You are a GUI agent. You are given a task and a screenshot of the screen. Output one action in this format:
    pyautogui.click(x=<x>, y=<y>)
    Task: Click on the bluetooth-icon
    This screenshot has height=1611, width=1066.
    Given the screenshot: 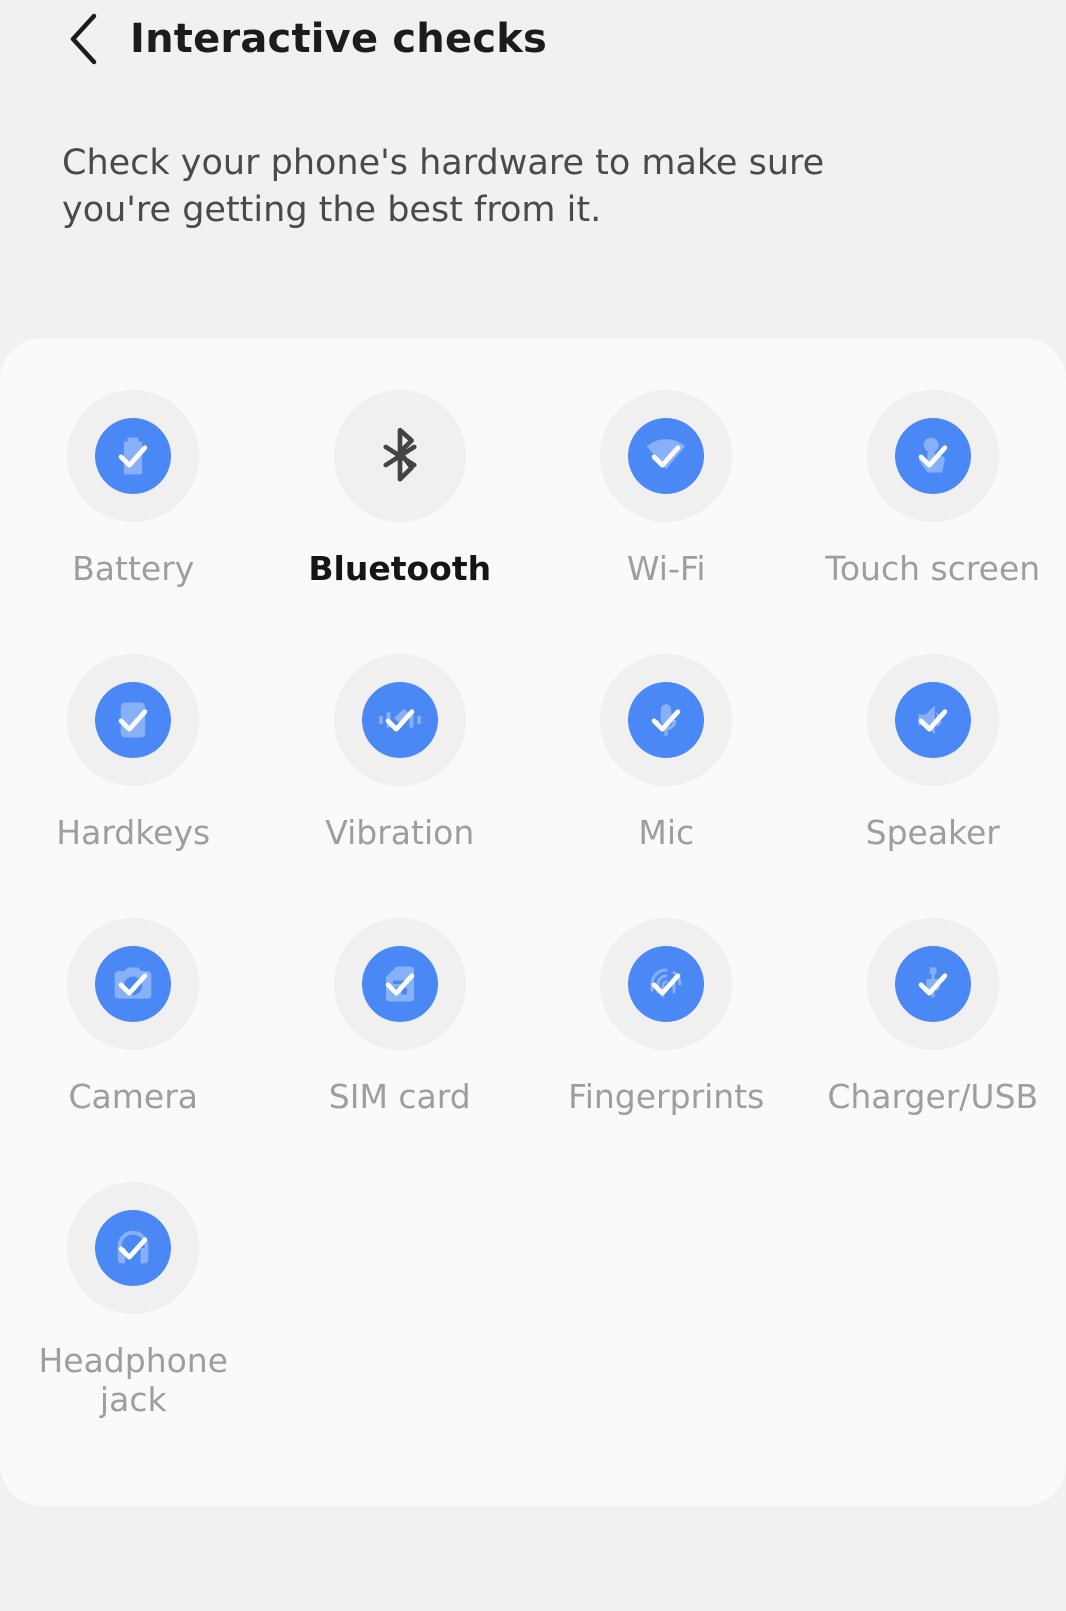 What is the action you would take?
    pyautogui.click(x=400, y=456)
    